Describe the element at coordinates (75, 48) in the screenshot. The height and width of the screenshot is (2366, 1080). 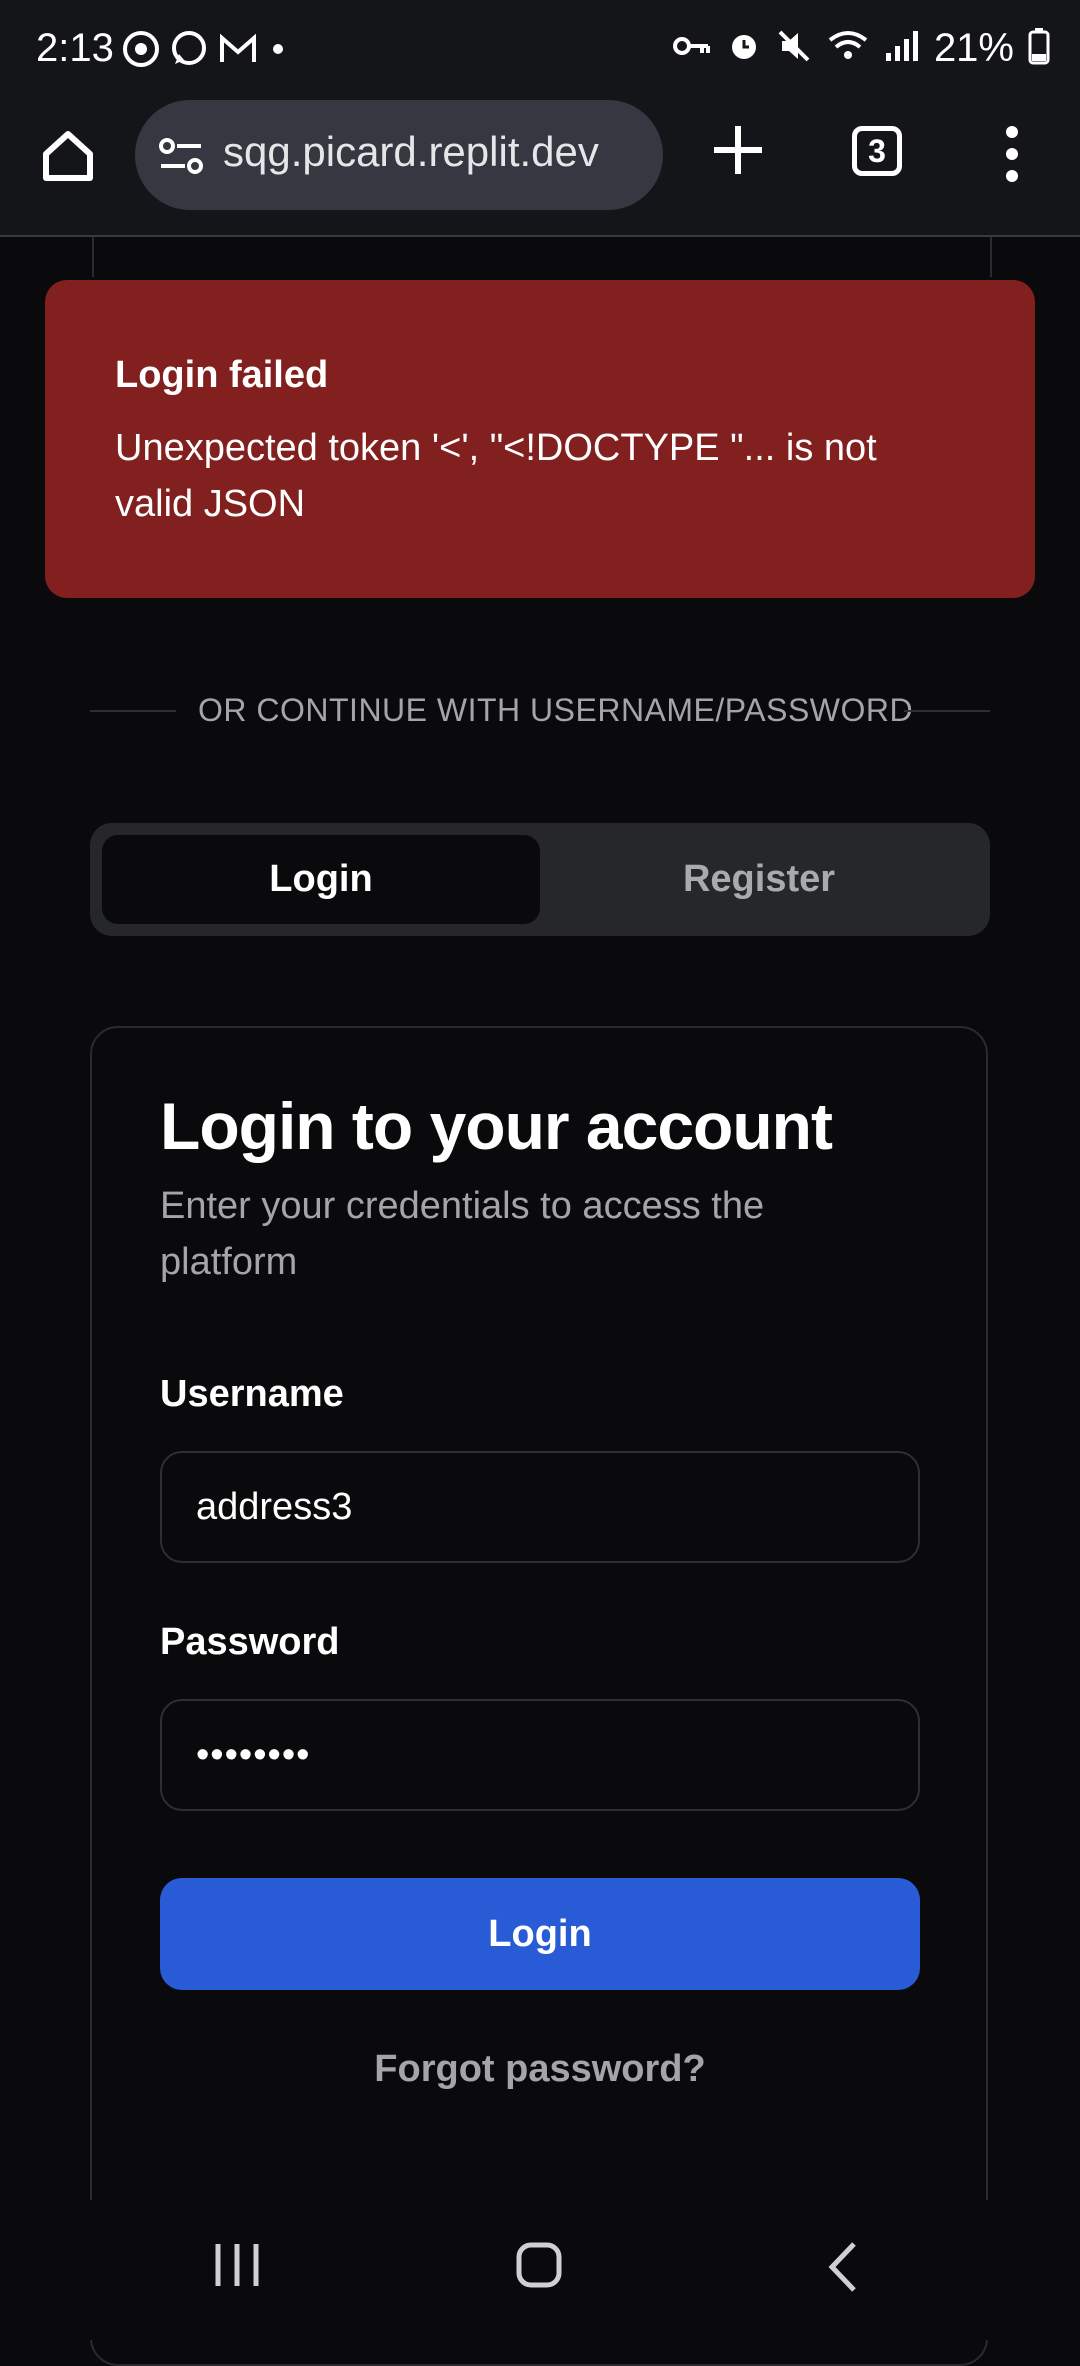
I see `status-time: 2:13` at that location.